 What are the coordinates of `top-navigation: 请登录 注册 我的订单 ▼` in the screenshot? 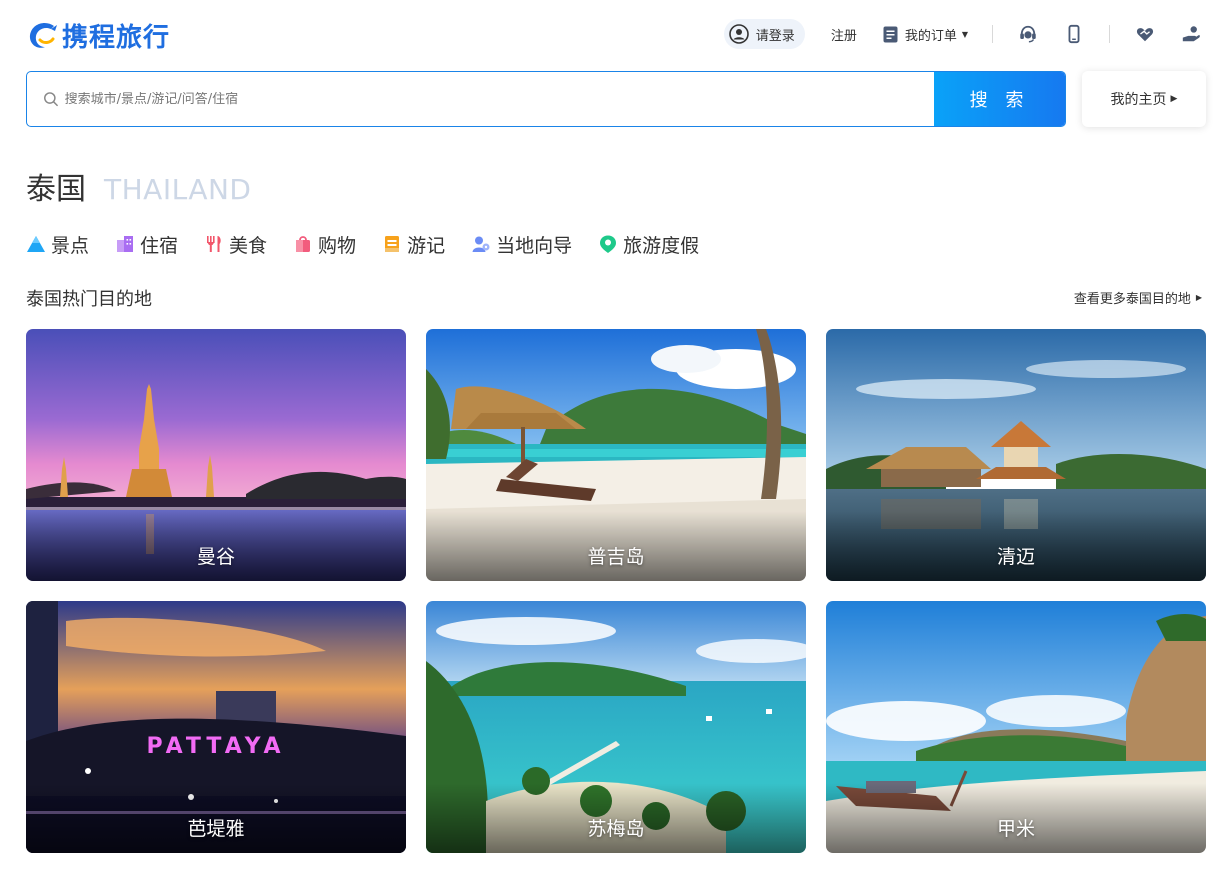 It's located at (962, 34).